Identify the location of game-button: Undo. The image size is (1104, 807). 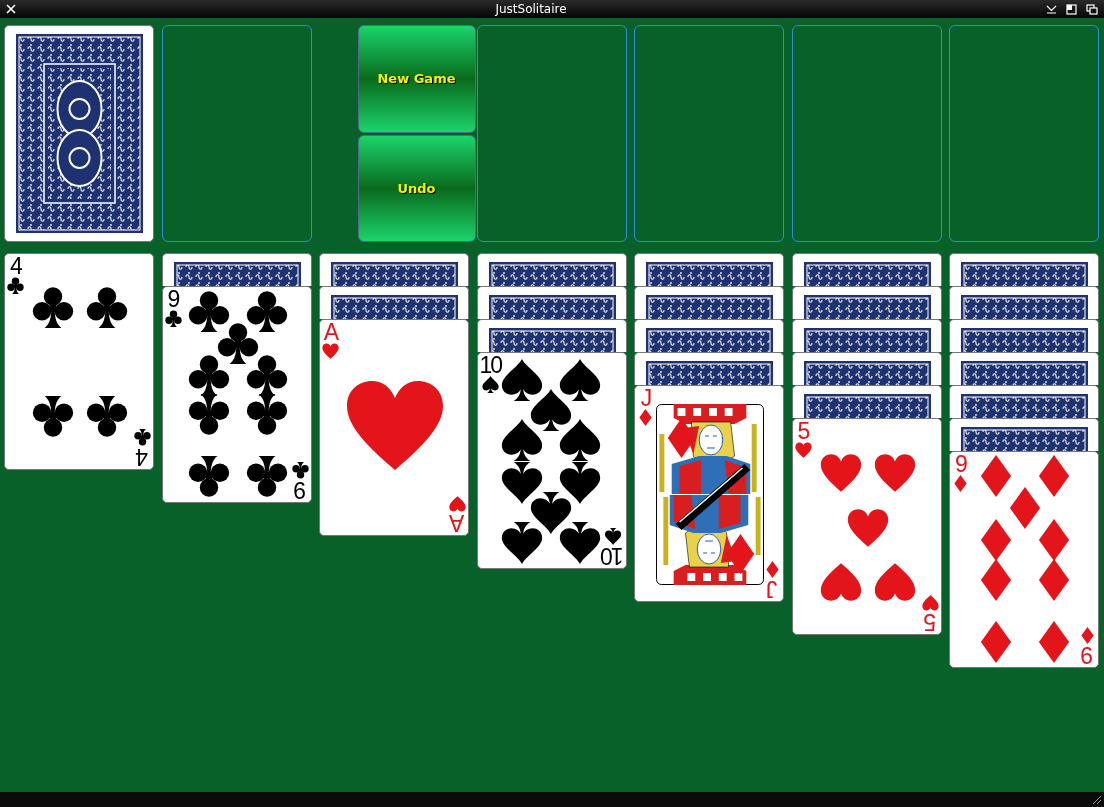
(416, 188).